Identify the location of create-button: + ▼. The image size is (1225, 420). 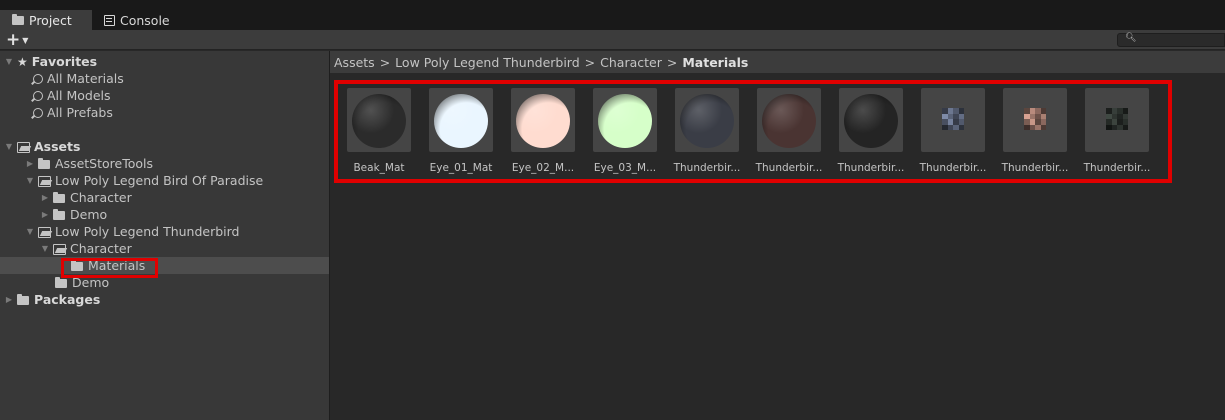
(17, 40).